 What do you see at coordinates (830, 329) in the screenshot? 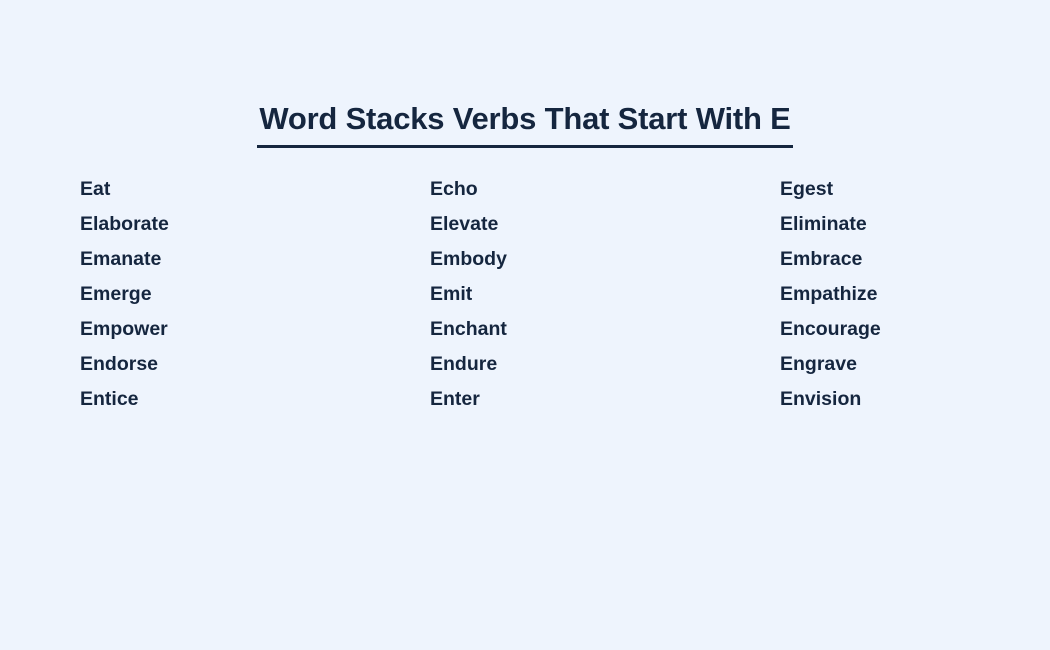
I see `word-item: Encourage` at bounding box center [830, 329].